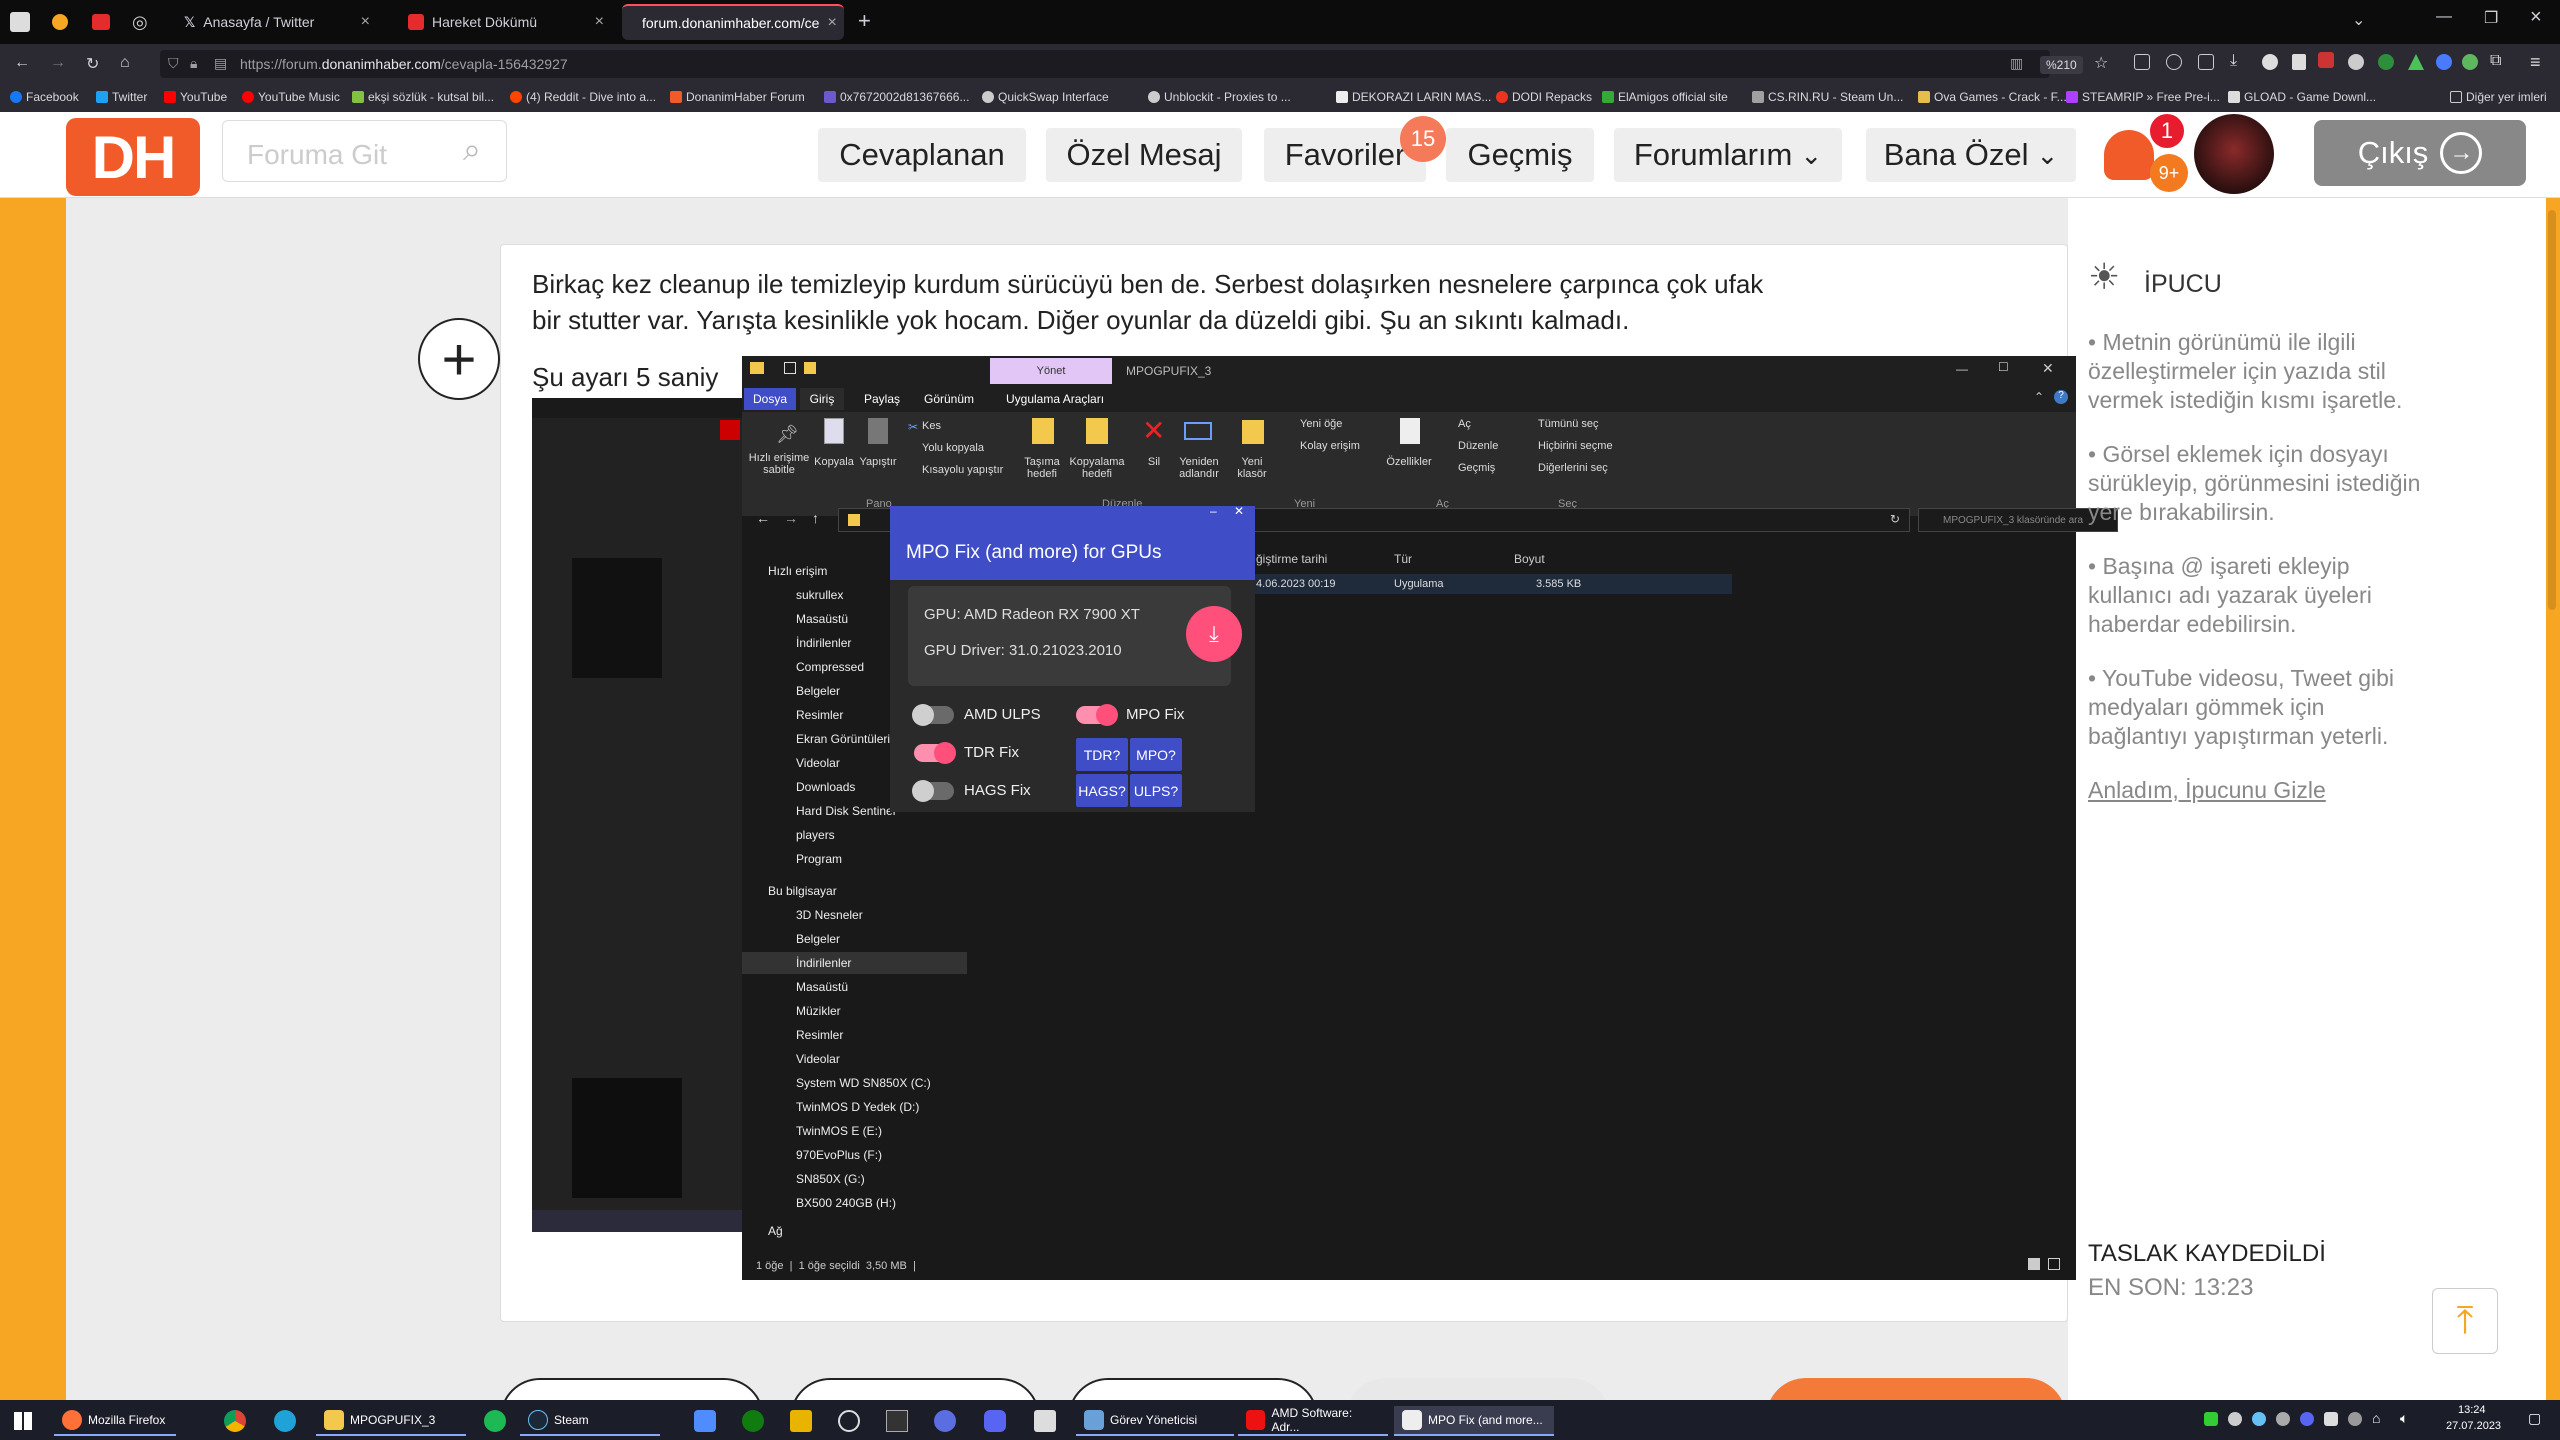  Describe the element at coordinates (819, 595) in the screenshot. I see `sidebar-item: sukrullex` at that location.